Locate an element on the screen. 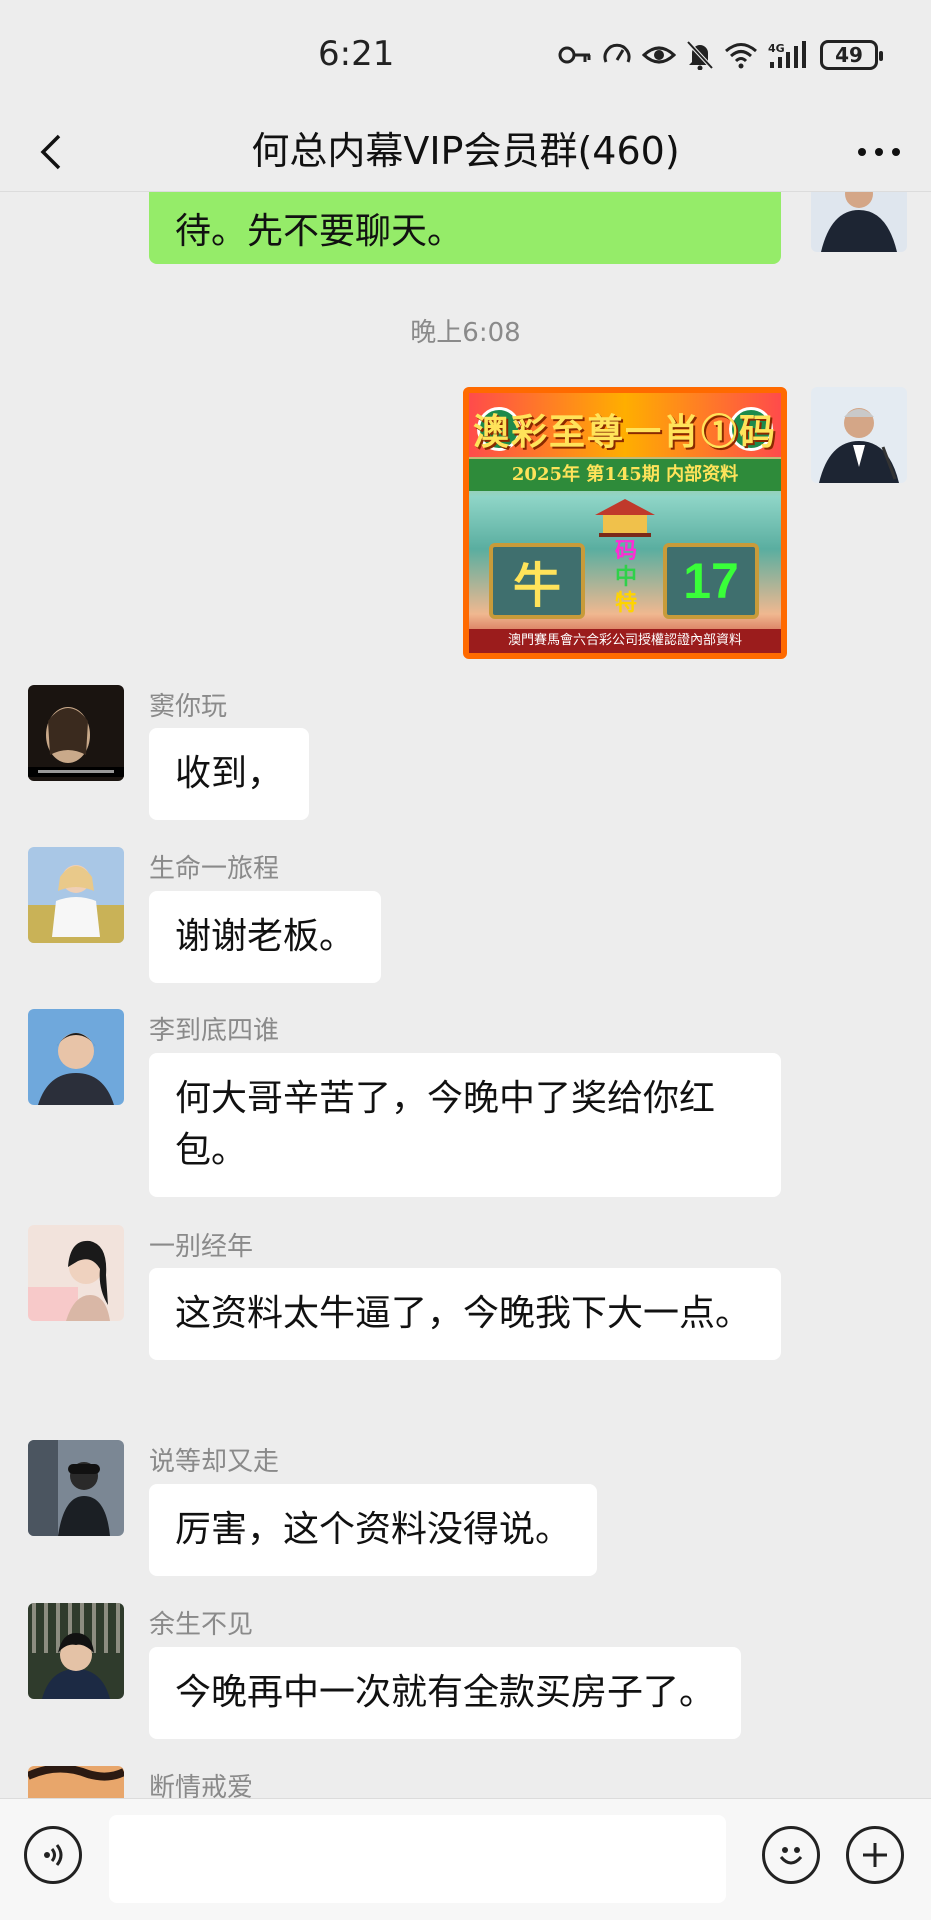 The image size is (931, 1920). status-time: 6:21 is located at coordinates (356, 54).